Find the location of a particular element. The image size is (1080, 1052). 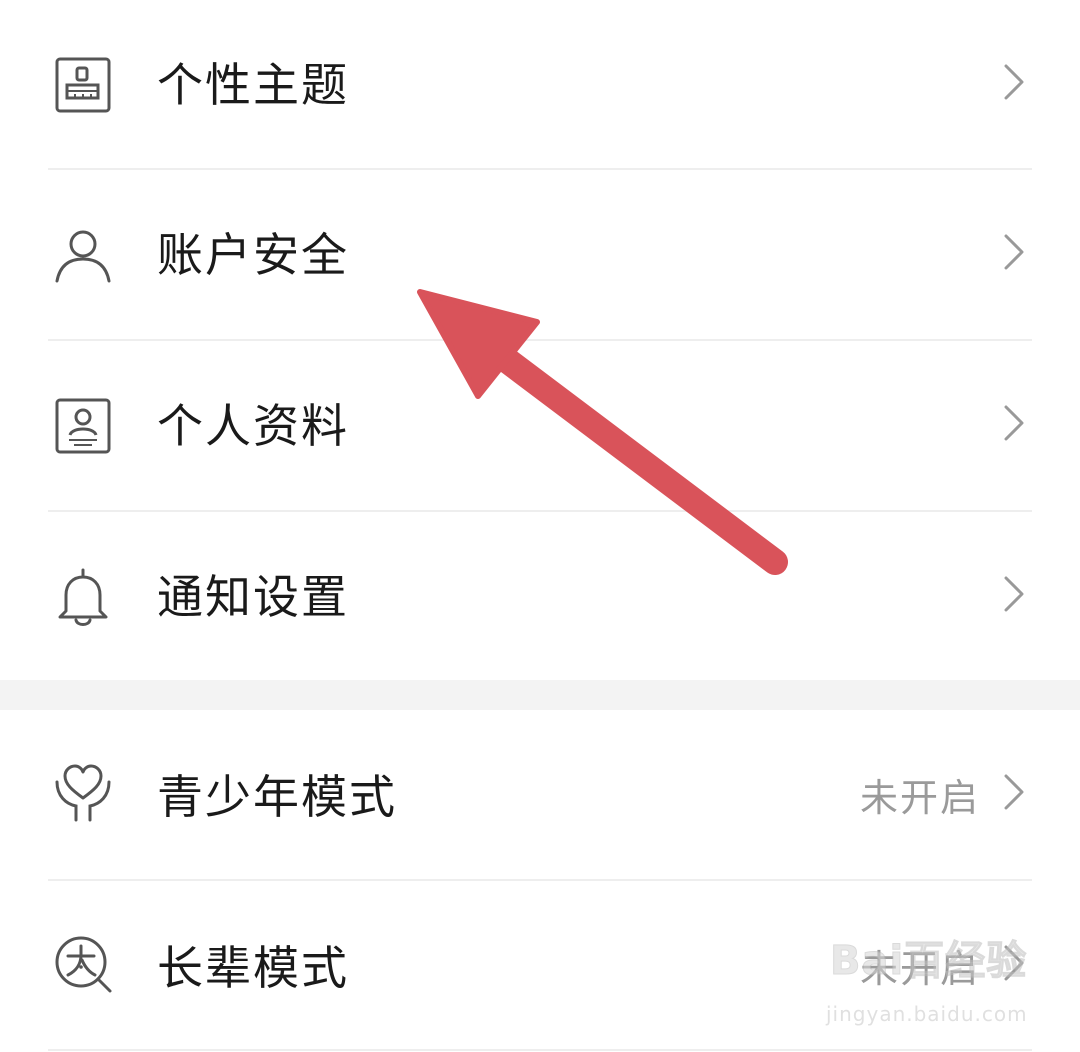

settings-item-label: 长辈模式 is located at coordinates (253, 968).